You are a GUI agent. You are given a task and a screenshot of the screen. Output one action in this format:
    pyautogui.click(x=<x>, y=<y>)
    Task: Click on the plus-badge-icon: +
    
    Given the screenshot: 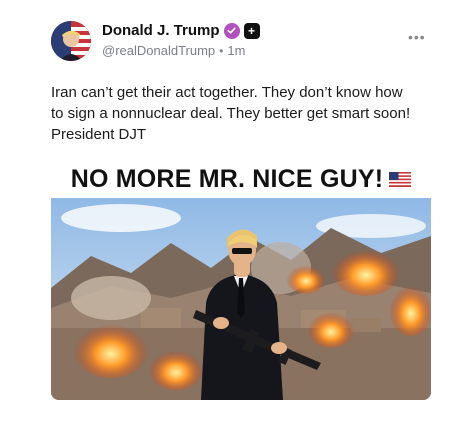 What is the action you would take?
    pyautogui.click(x=251, y=30)
    